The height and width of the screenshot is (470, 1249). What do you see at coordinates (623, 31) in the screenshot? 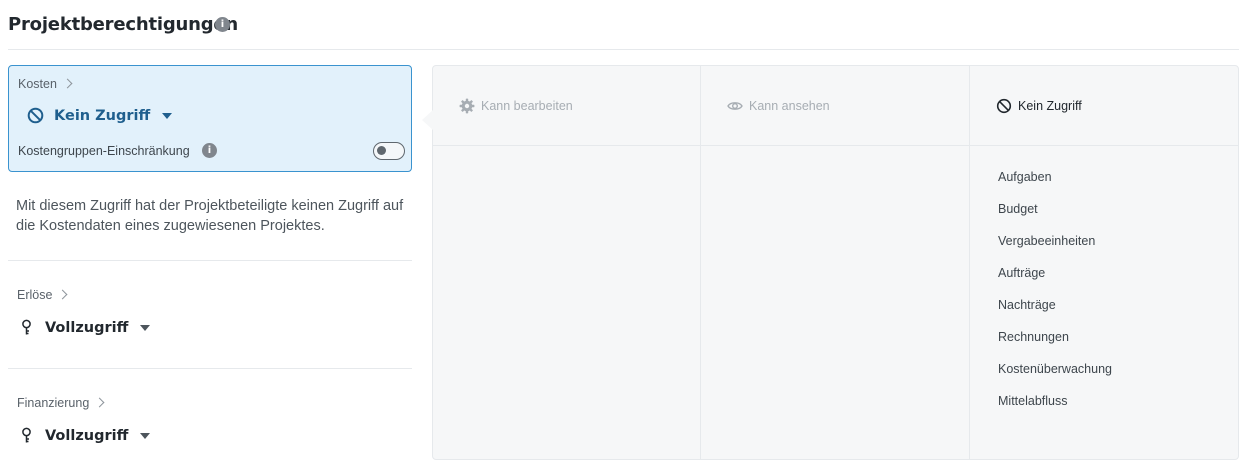
I see `page-header: Projektberechtigungen i` at bounding box center [623, 31].